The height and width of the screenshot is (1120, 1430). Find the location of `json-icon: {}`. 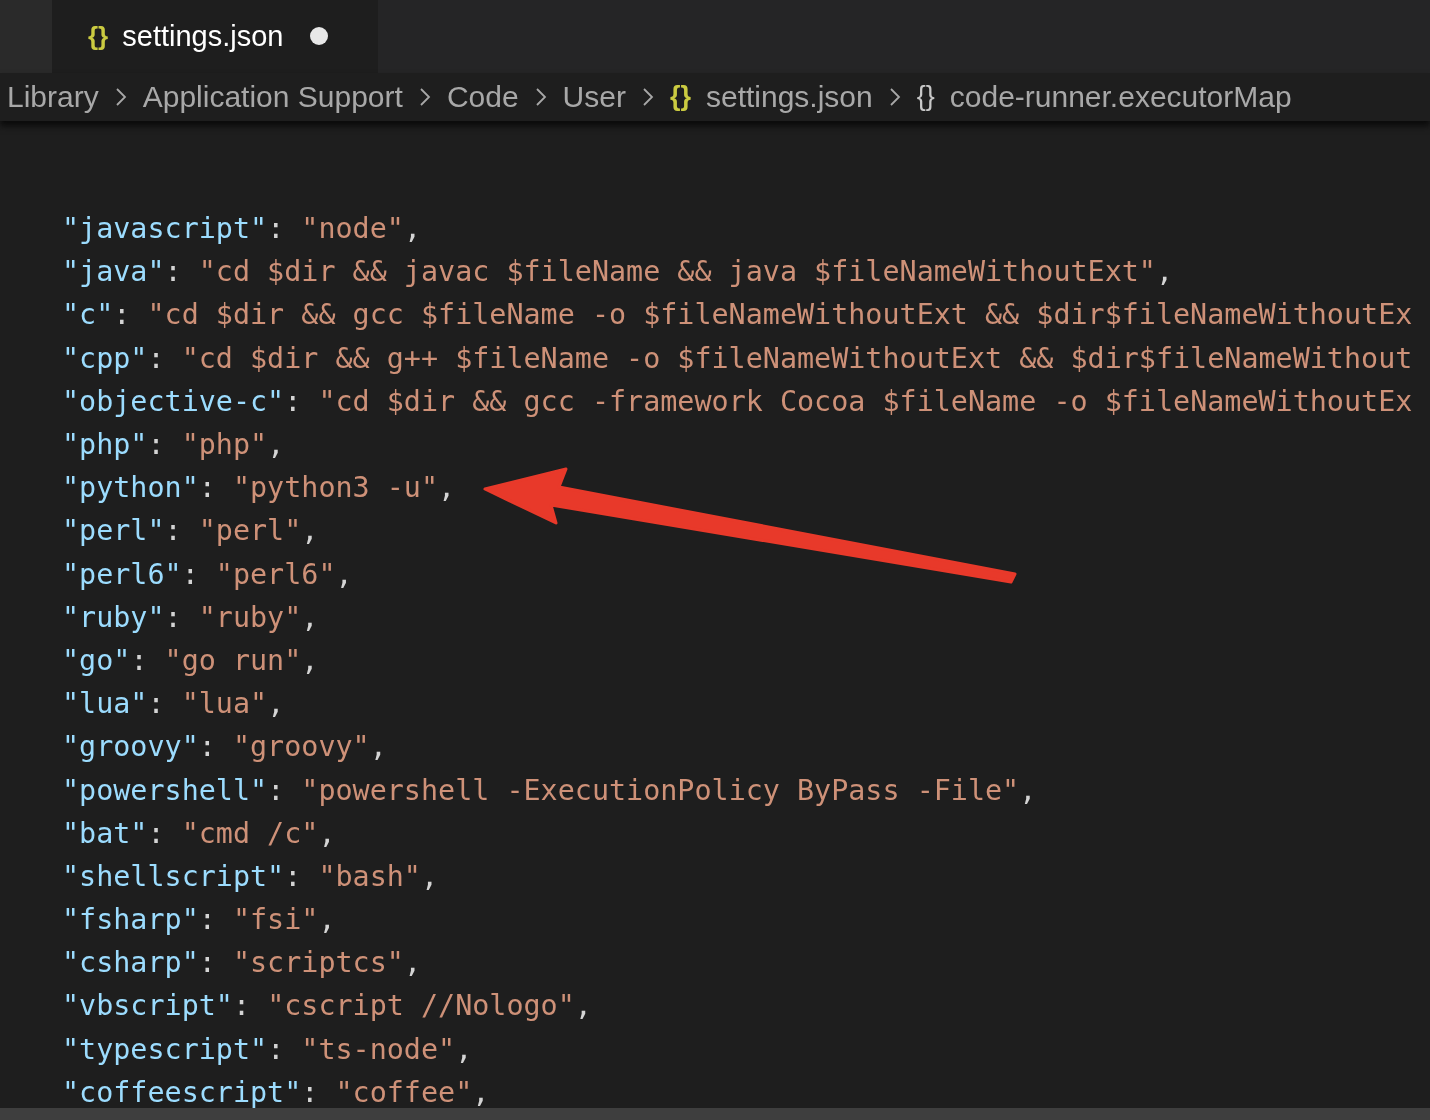

json-icon: {} is located at coordinates (98, 36).